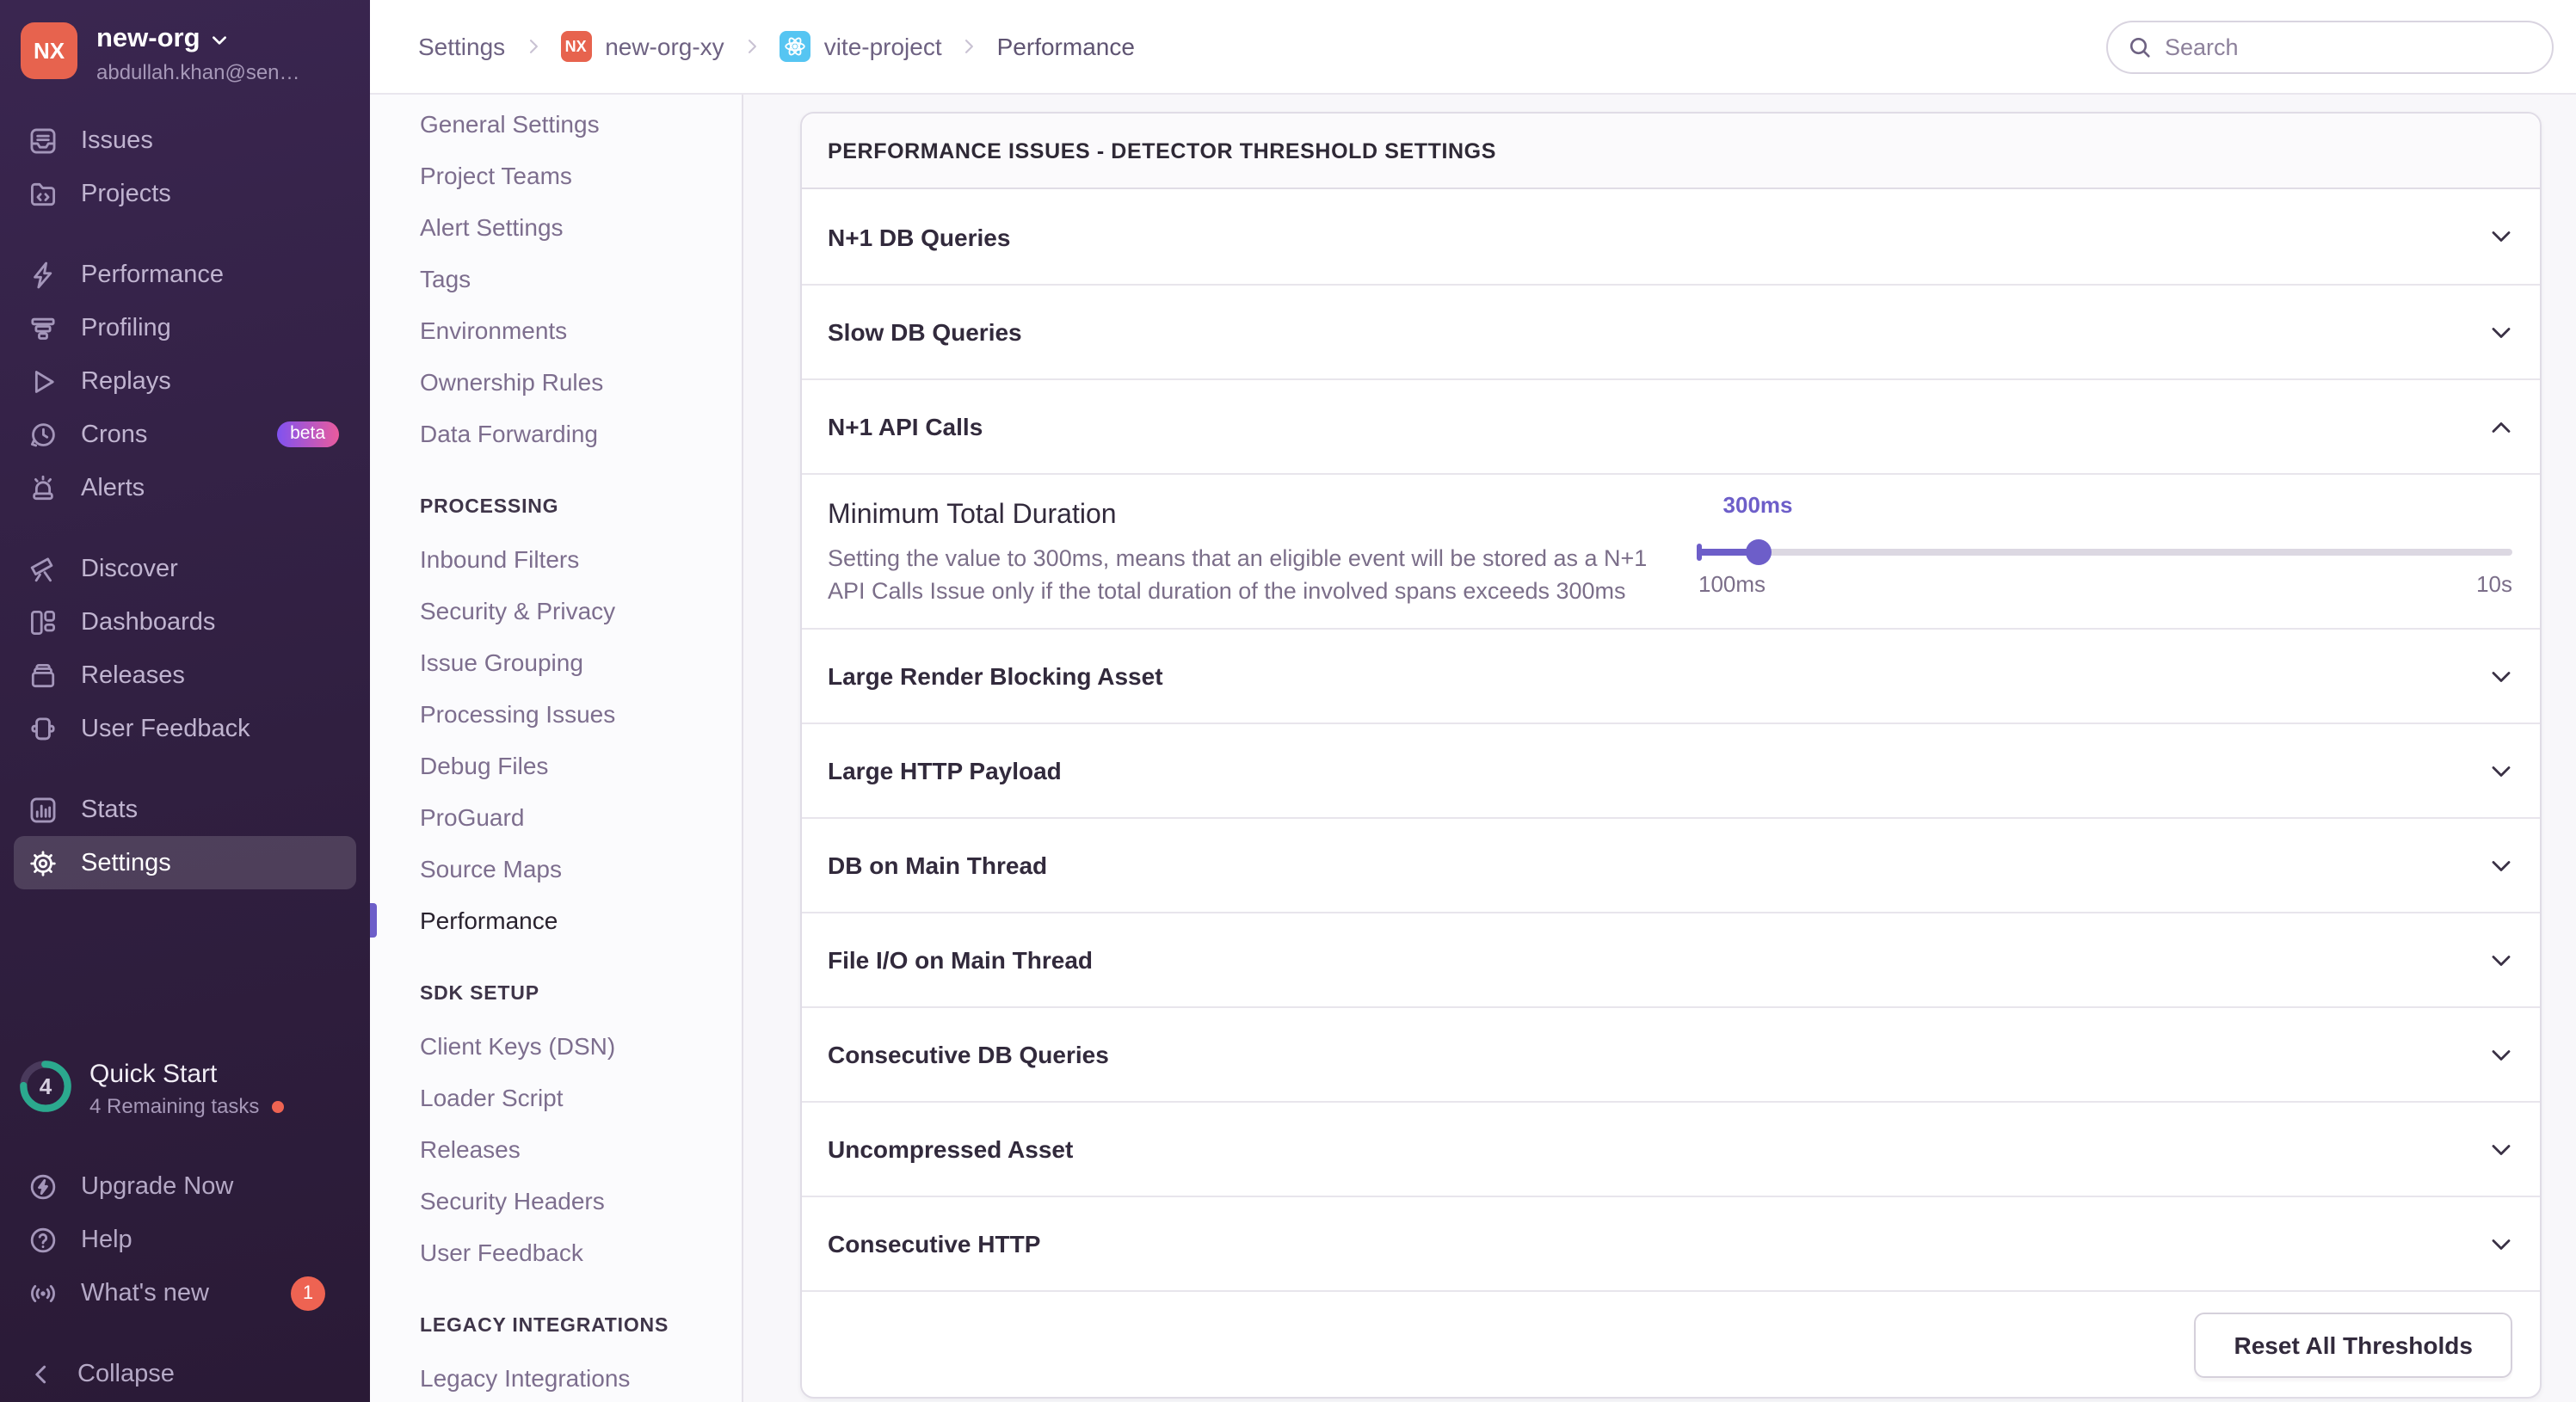 The width and height of the screenshot is (2576, 1402). What do you see at coordinates (556, 382) in the screenshot?
I see `settings-nav-item-ownership-rules: Ownership Rules` at bounding box center [556, 382].